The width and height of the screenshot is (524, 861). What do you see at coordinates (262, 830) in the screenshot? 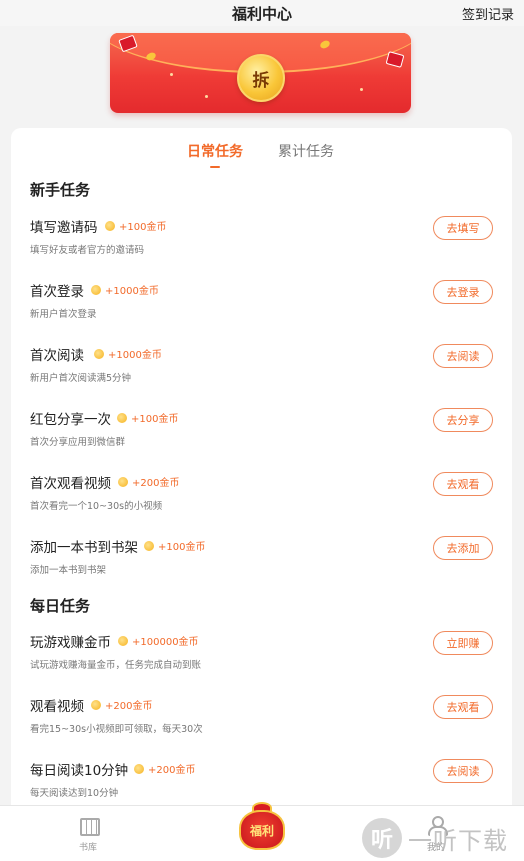
I see `lucky-bag-icon: 福利` at bounding box center [262, 830].